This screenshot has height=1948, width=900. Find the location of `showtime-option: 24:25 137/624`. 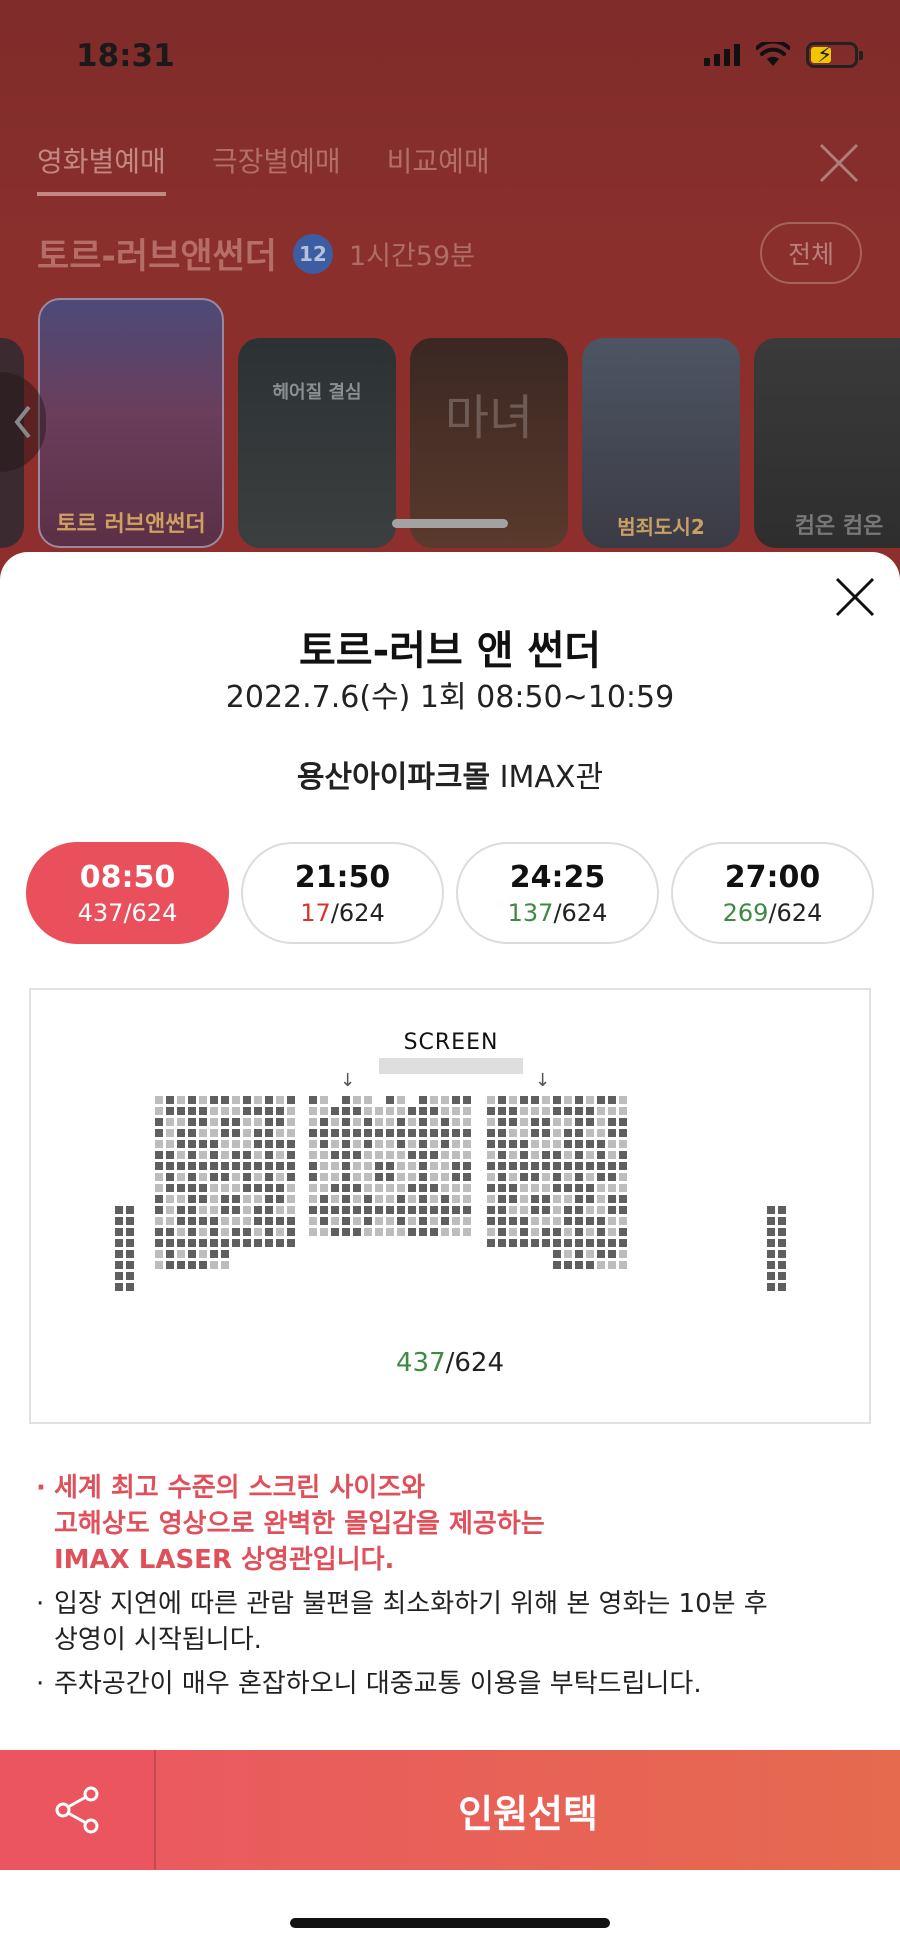

showtime-option: 24:25 137/624 is located at coordinates (557, 893).